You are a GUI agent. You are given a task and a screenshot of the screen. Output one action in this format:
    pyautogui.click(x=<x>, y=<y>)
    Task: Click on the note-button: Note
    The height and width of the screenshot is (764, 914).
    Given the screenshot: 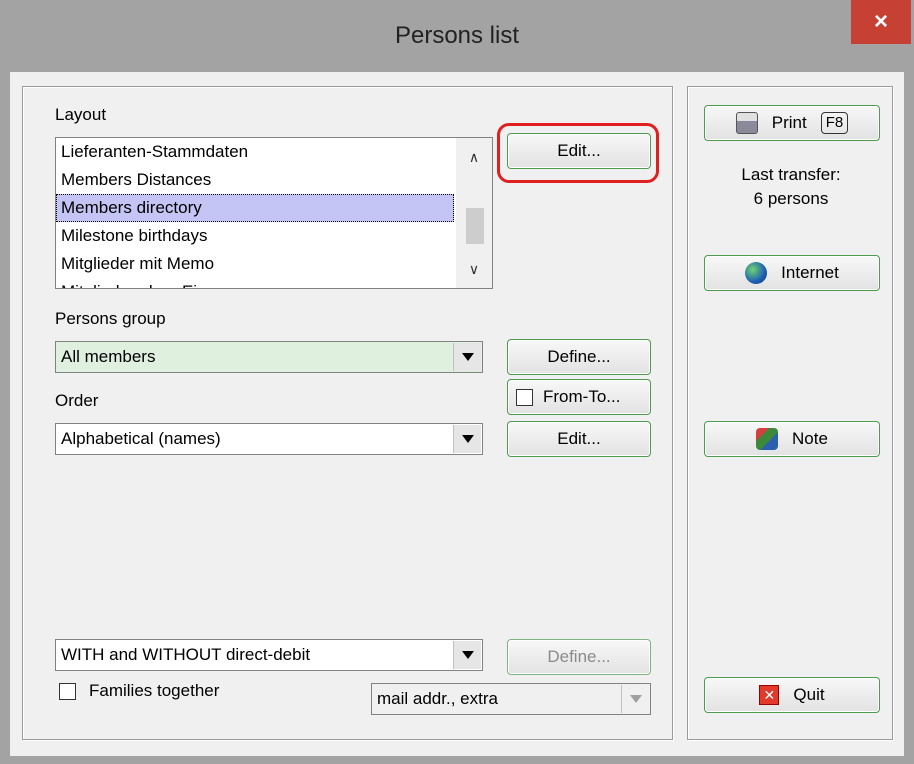 What is the action you would take?
    pyautogui.click(x=792, y=439)
    